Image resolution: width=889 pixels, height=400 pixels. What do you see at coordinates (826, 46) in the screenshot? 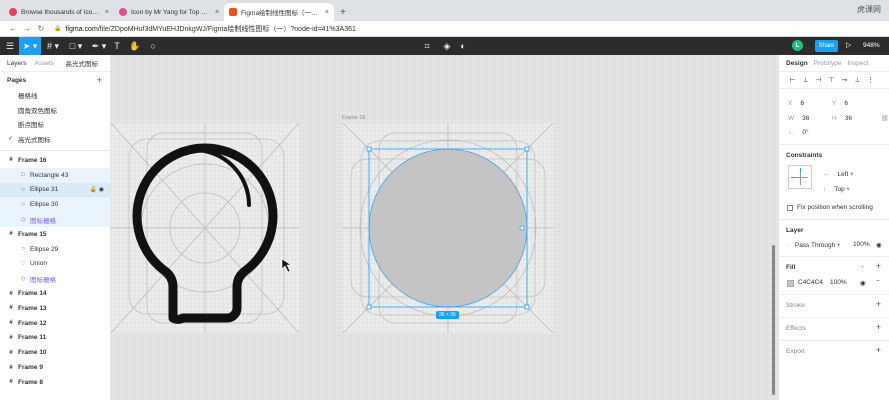
I see `share-button: Share` at bounding box center [826, 46].